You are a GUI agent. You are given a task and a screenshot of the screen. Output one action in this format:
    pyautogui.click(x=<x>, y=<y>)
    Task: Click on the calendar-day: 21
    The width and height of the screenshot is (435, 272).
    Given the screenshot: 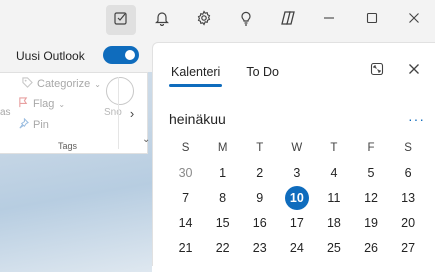 What is the action you would take?
    pyautogui.click(x=185, y=247)
    